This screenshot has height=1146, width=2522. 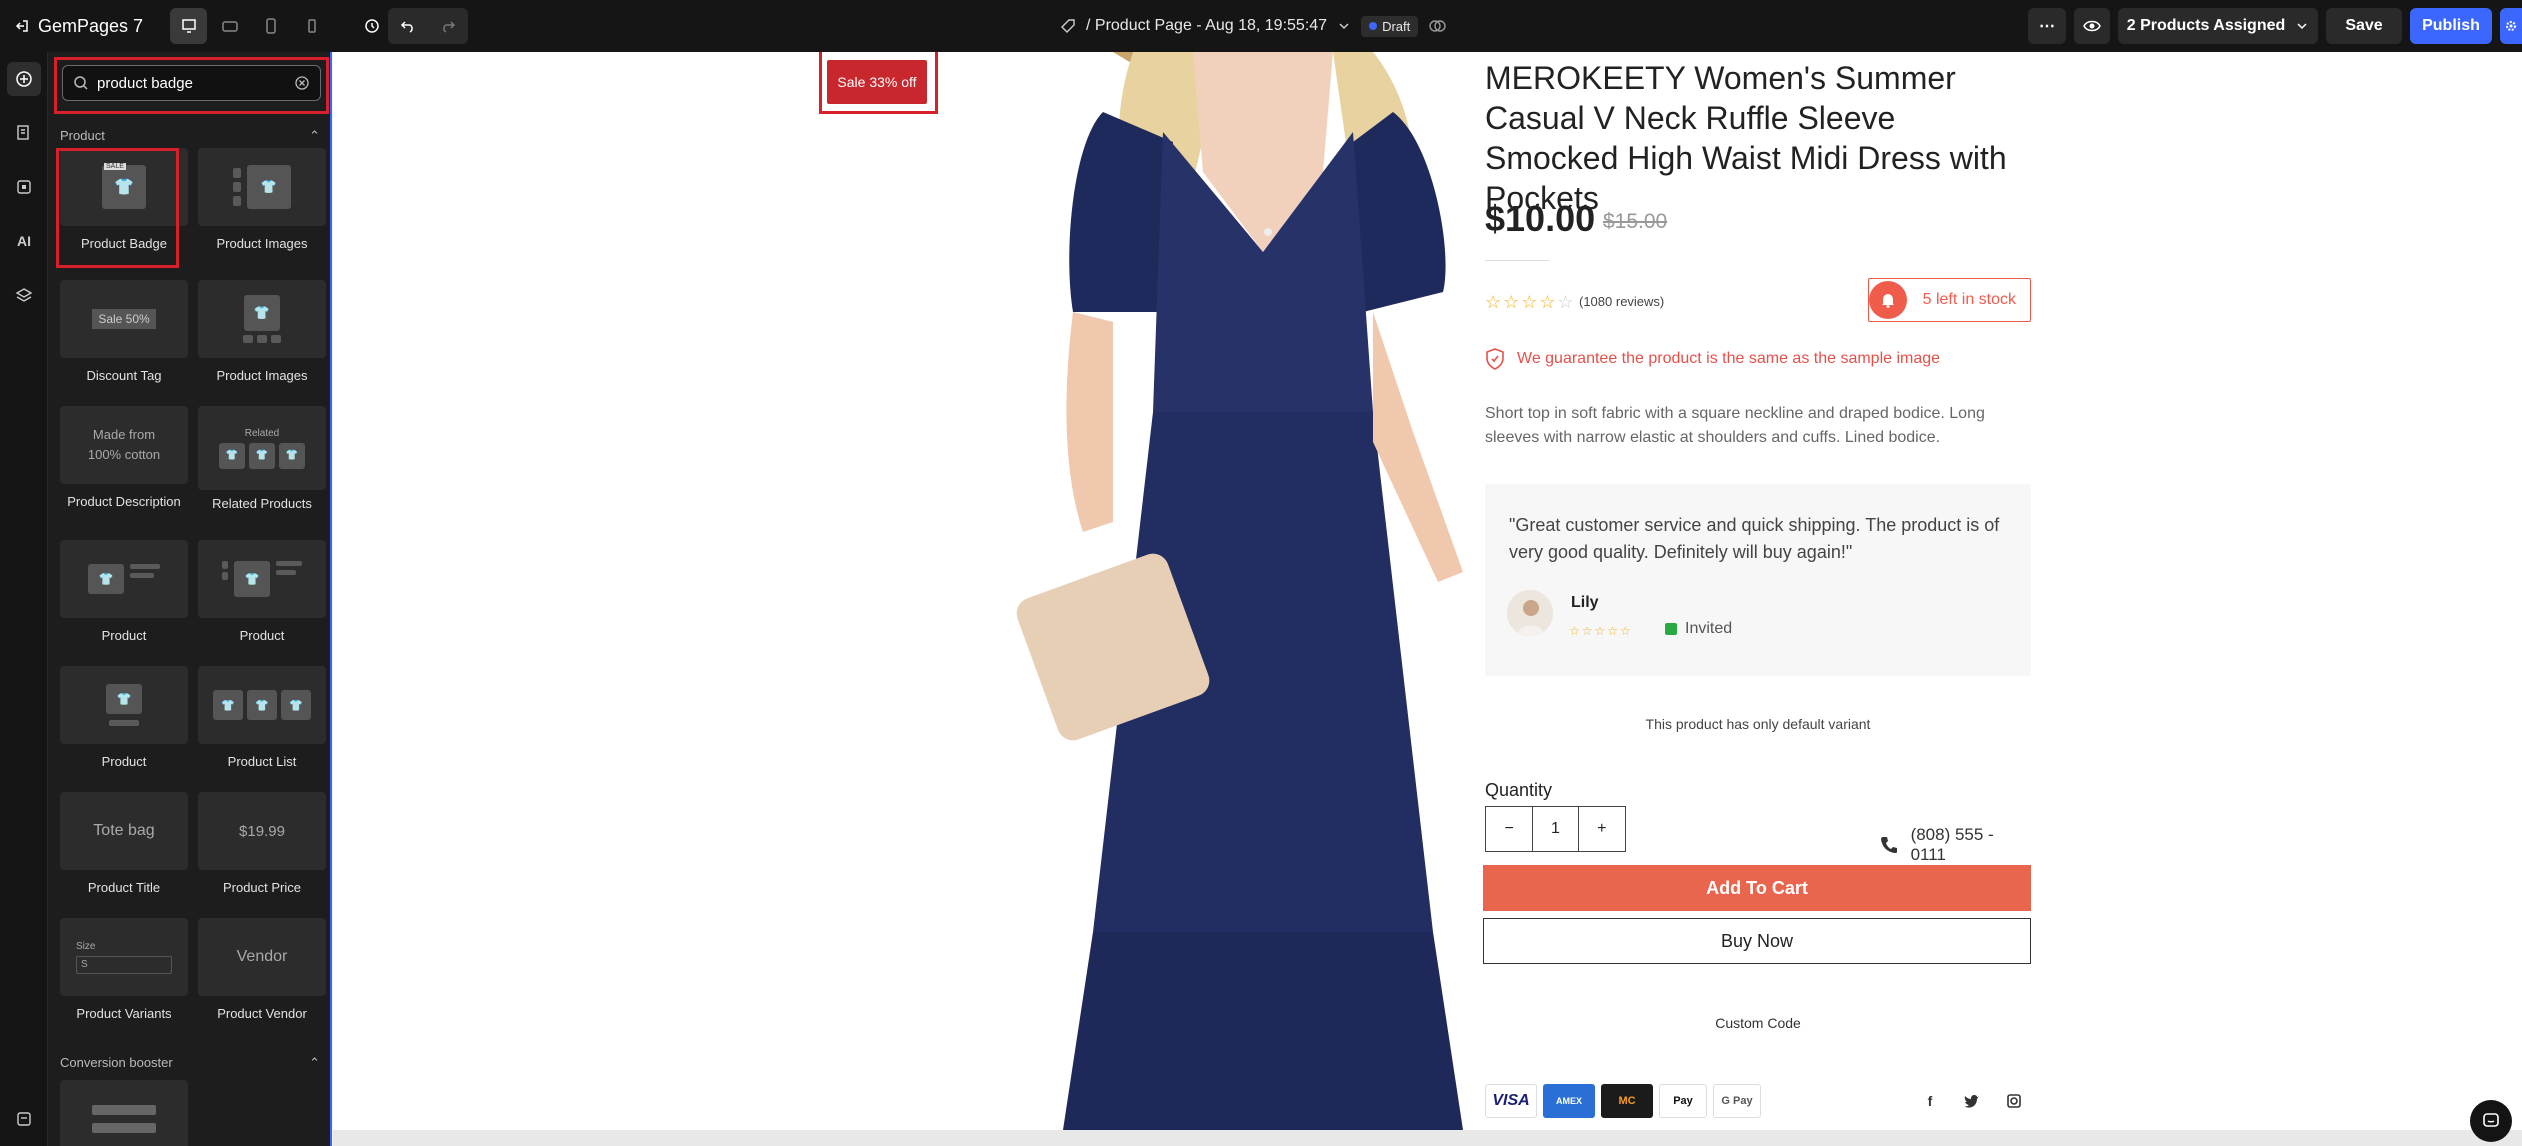 What do you see at coordinates (1757, 888) in the screenshot?
I see `add-to-cart-button: Add To Cart` at bounding box center [1757, 888].